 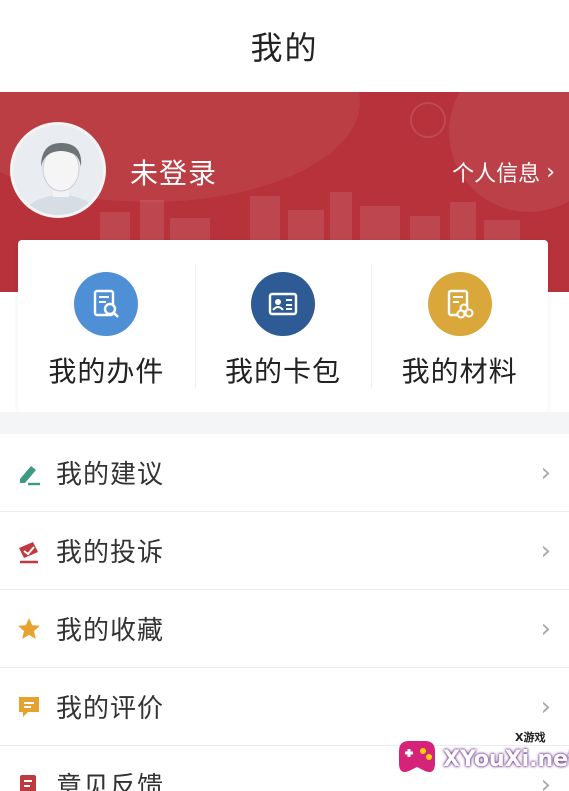 What do you see at coordinates (110, 631) in the screenshot?
I see `menu-item-label: 我的收藏` at bounding box center [110, 631].